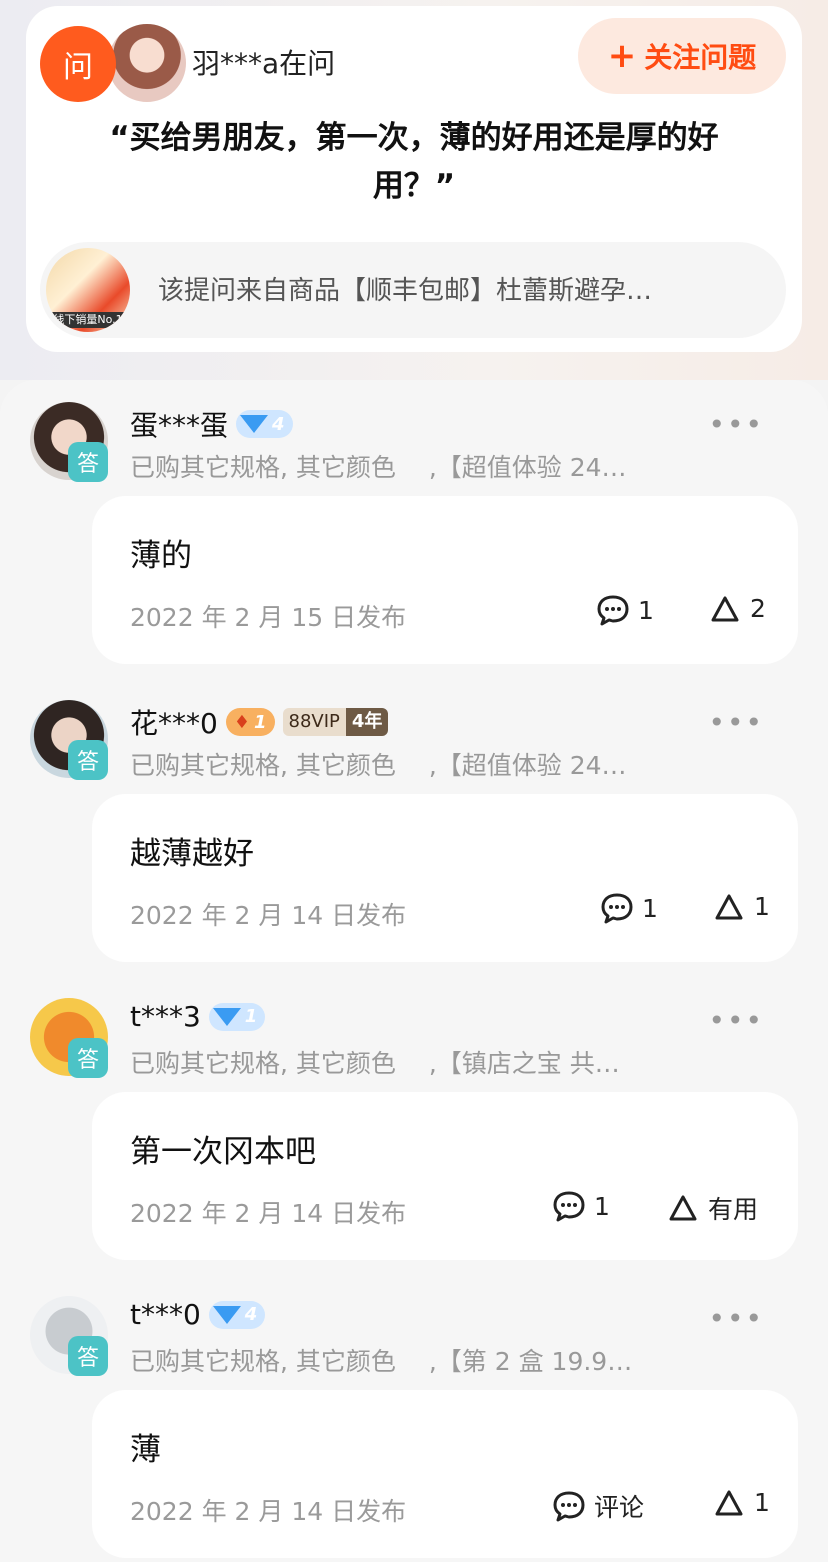 The image size is (828, 1562). I want to click on comment-count: 评论, so click(619, 1507).